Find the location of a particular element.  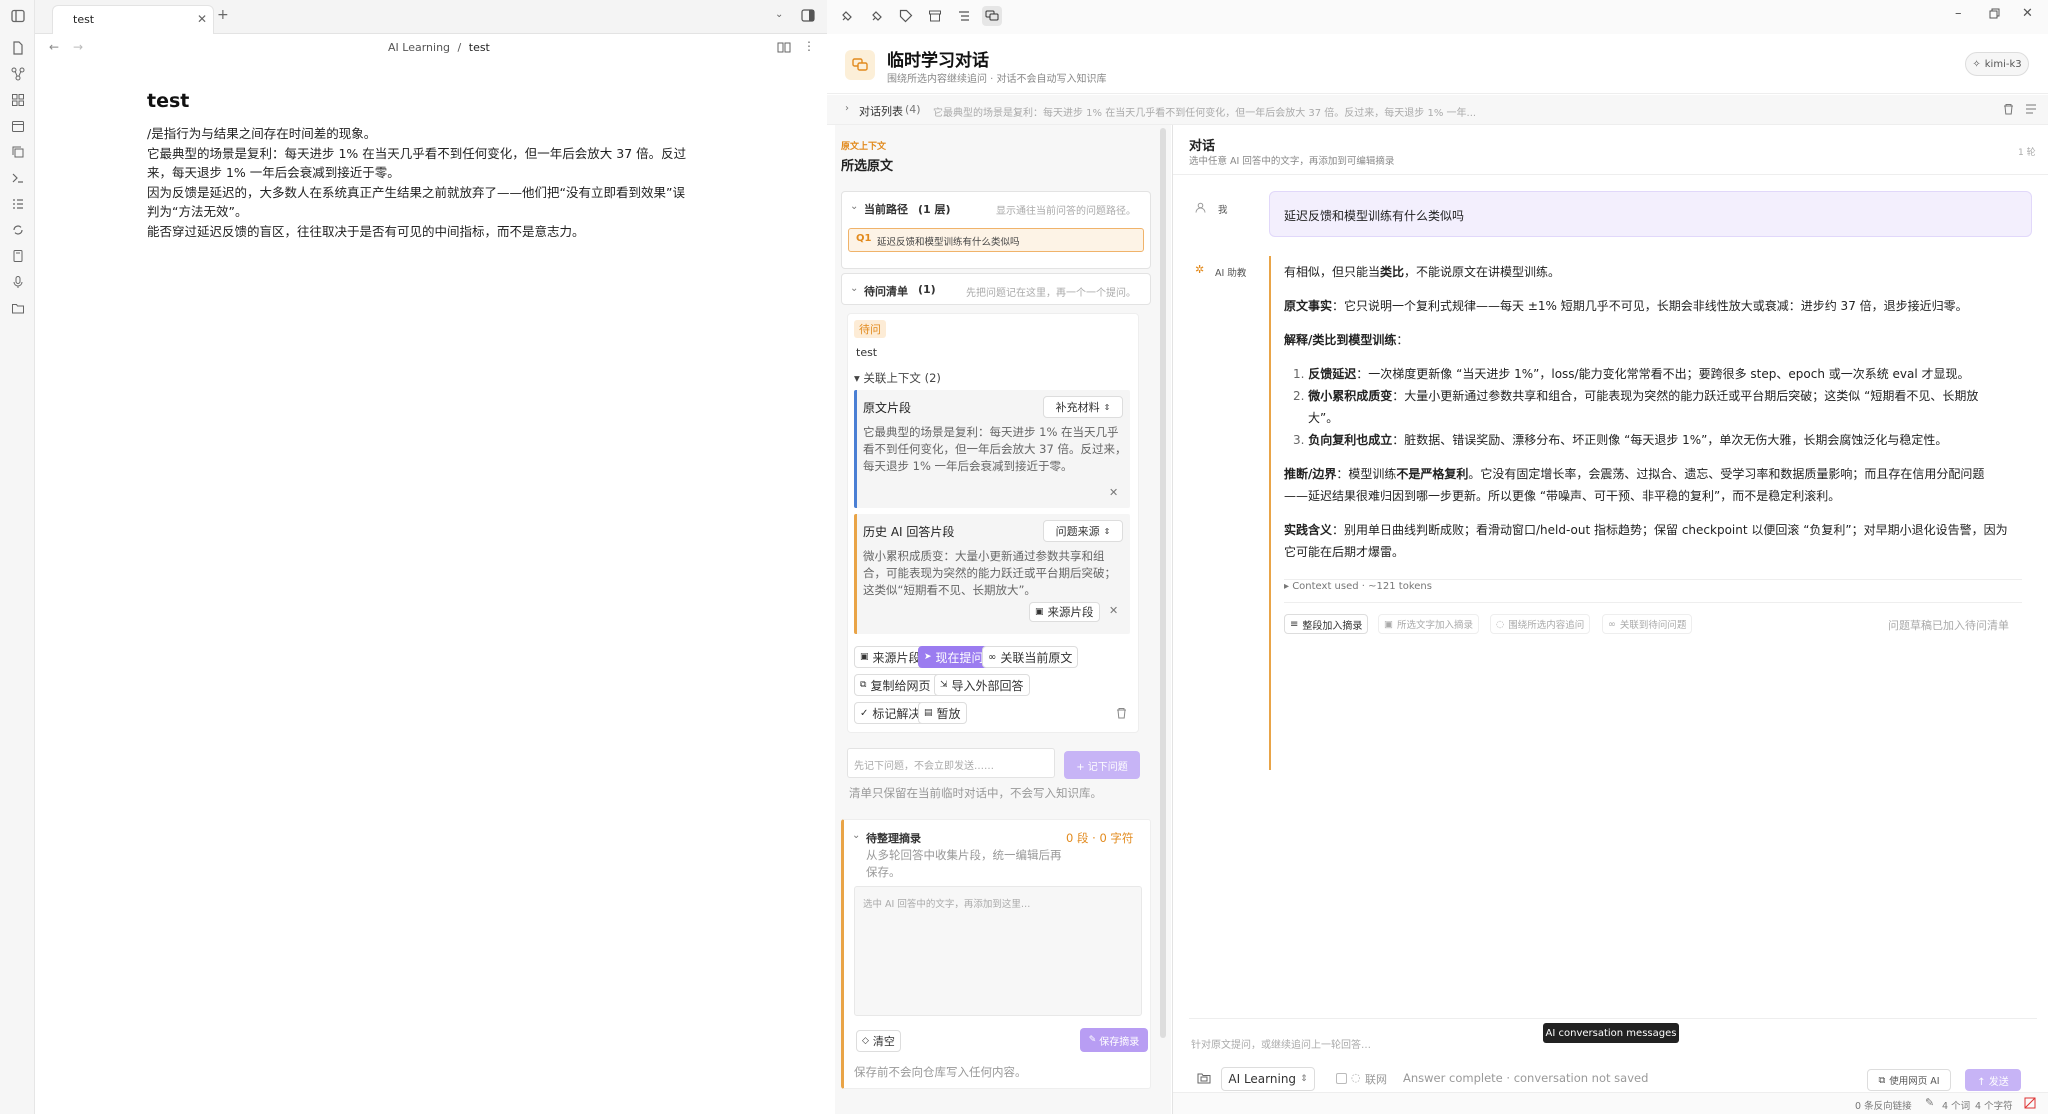

panel-logo-icon is located at coordinates (860, 65).